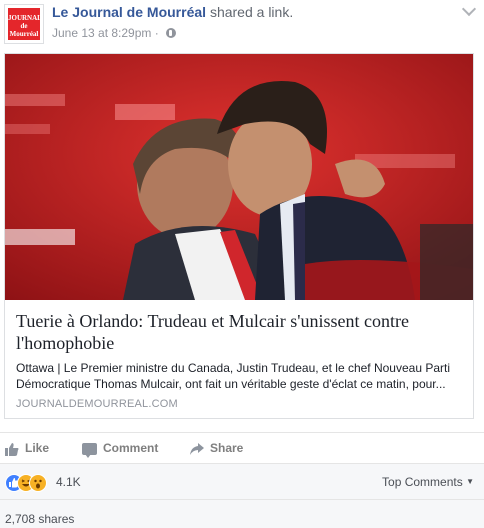 This screenshot has height=528, width=484. Describe the element at coordinates (469, 9) in the screenshot. I see `chevron-down-icon` at that location.